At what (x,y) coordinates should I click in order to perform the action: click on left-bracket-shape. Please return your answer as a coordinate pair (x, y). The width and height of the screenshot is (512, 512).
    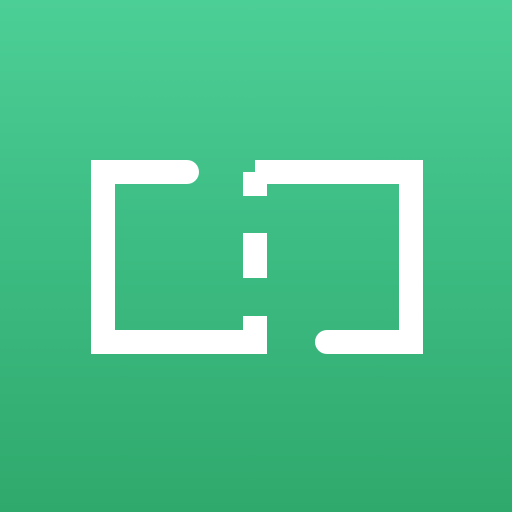
    Looking at the image, I should click on (173, 257).